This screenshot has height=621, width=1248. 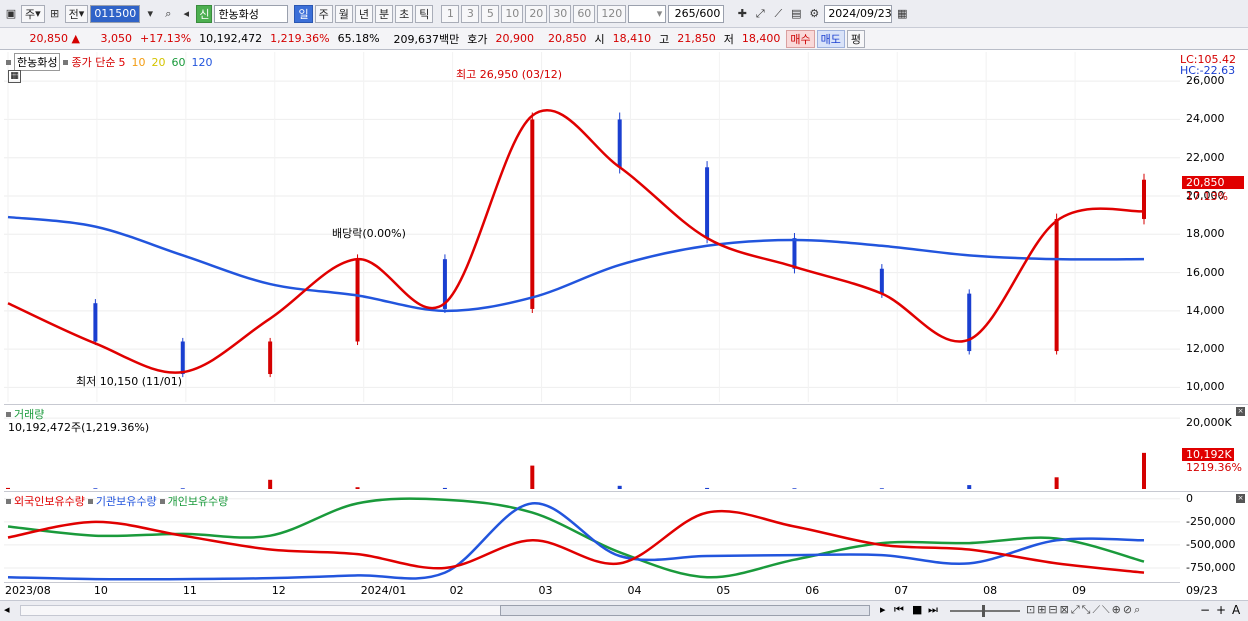 I want to click on buy-button: 매수, so click(x=800, y=38).